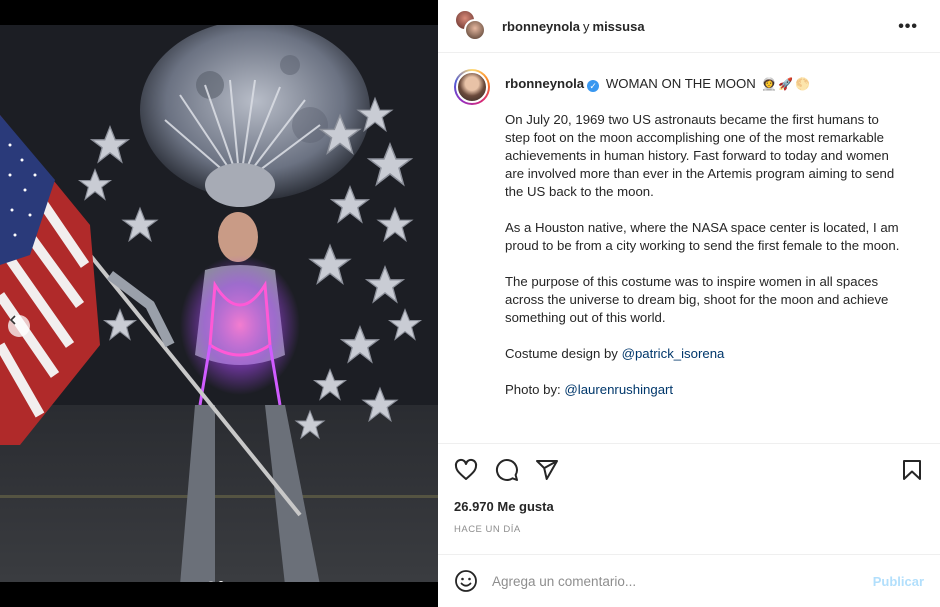  Describe the element at coordinates (211, 581) in the screenshot. I see `carousel-dot` at that location.